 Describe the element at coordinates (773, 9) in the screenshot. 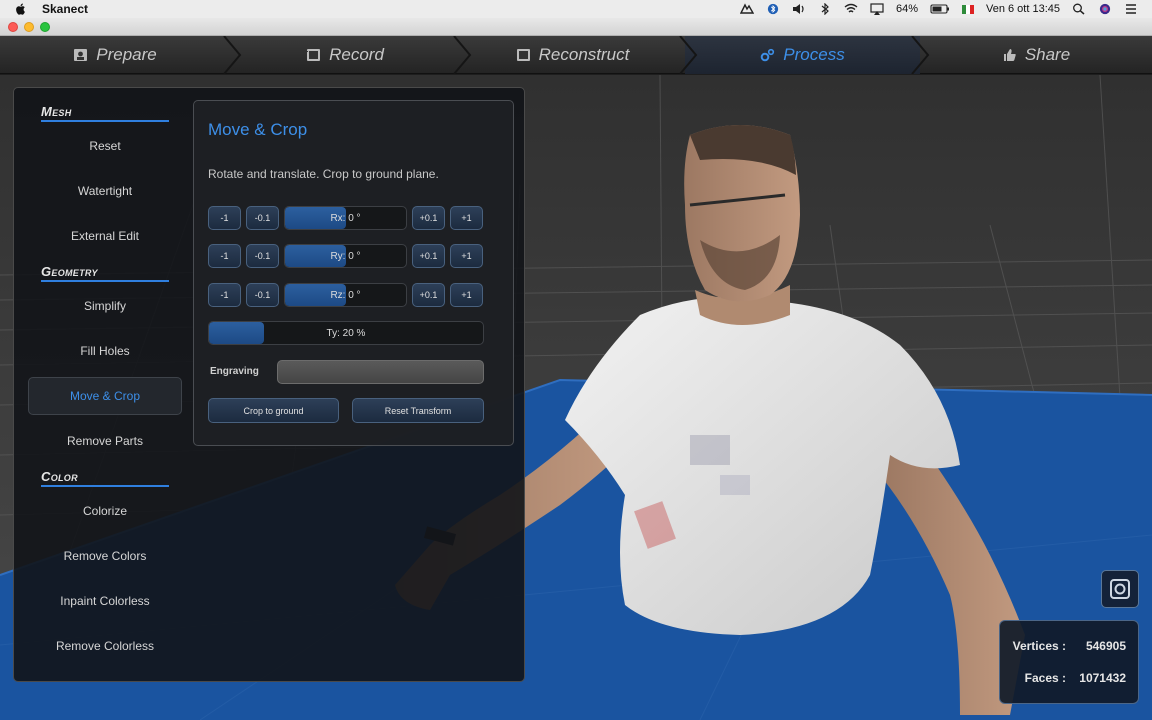

I see `bluetooth-badge-icon` at that location.